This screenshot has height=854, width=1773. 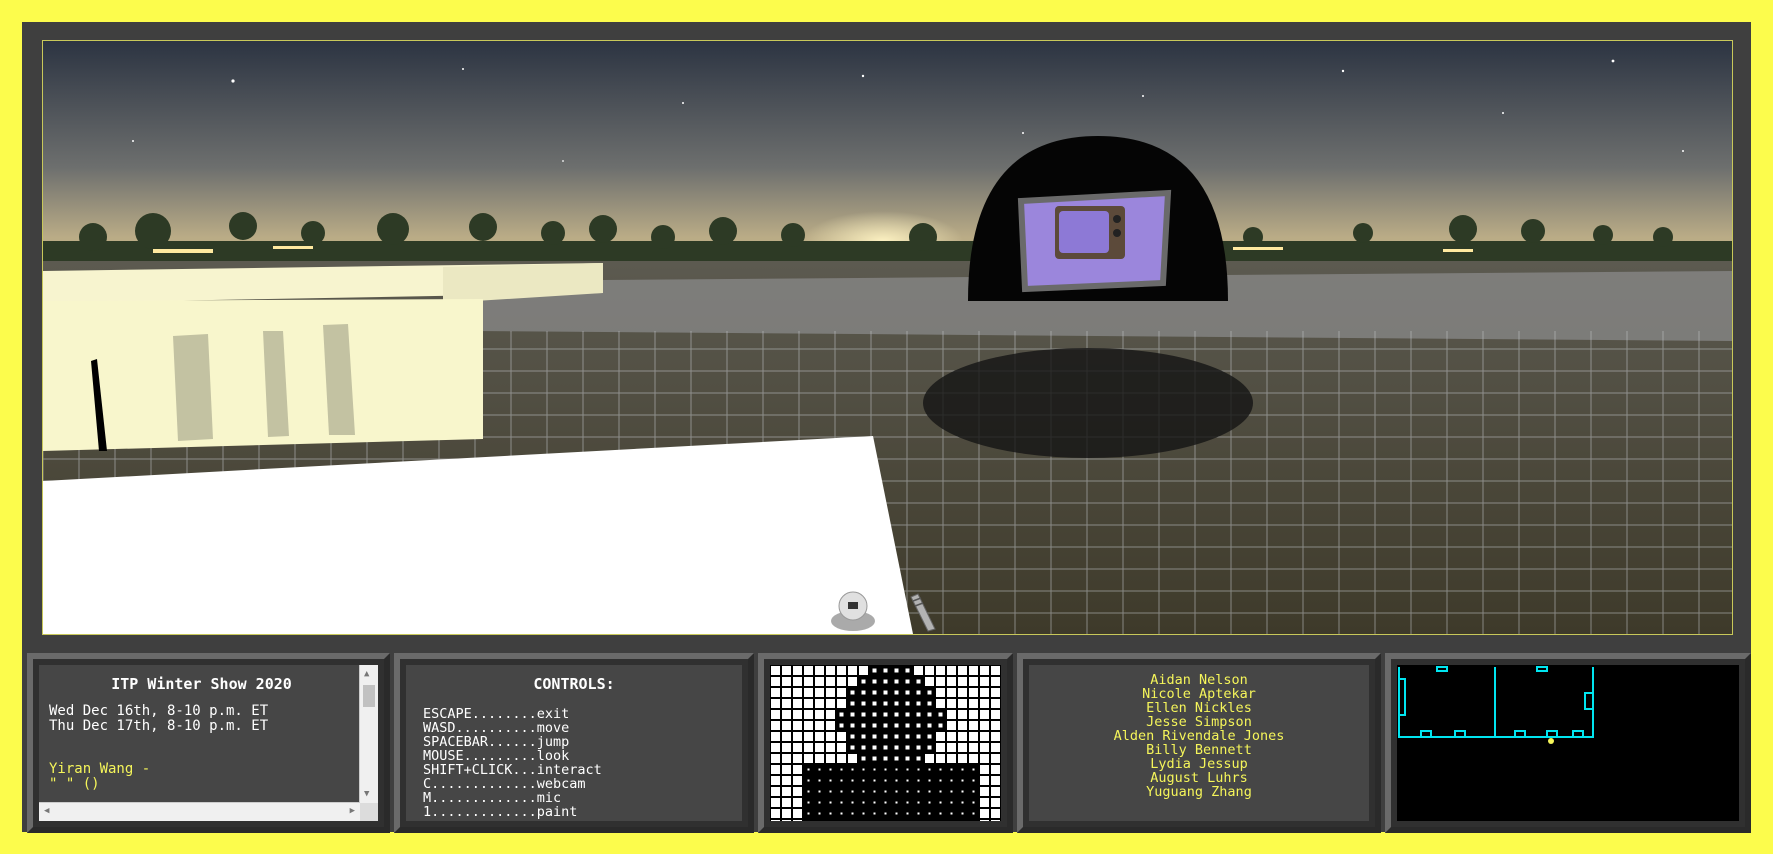 I want to click on control-item: SHIFT+CLICK...interact, so click(x=512, y=770).